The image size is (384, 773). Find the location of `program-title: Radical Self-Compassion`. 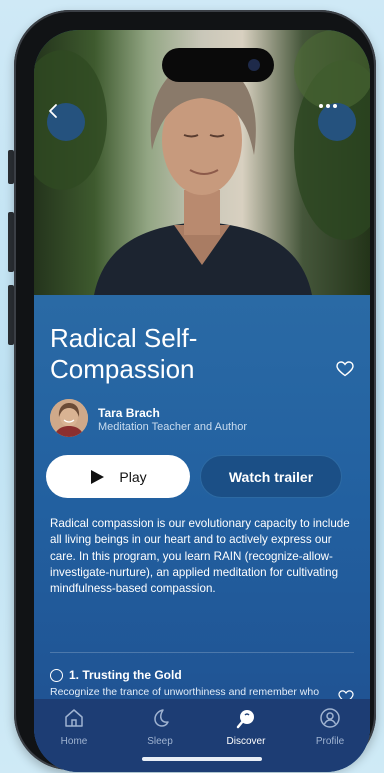

program-title: Radical Self-Compassion is located at coordinates (124, 353).